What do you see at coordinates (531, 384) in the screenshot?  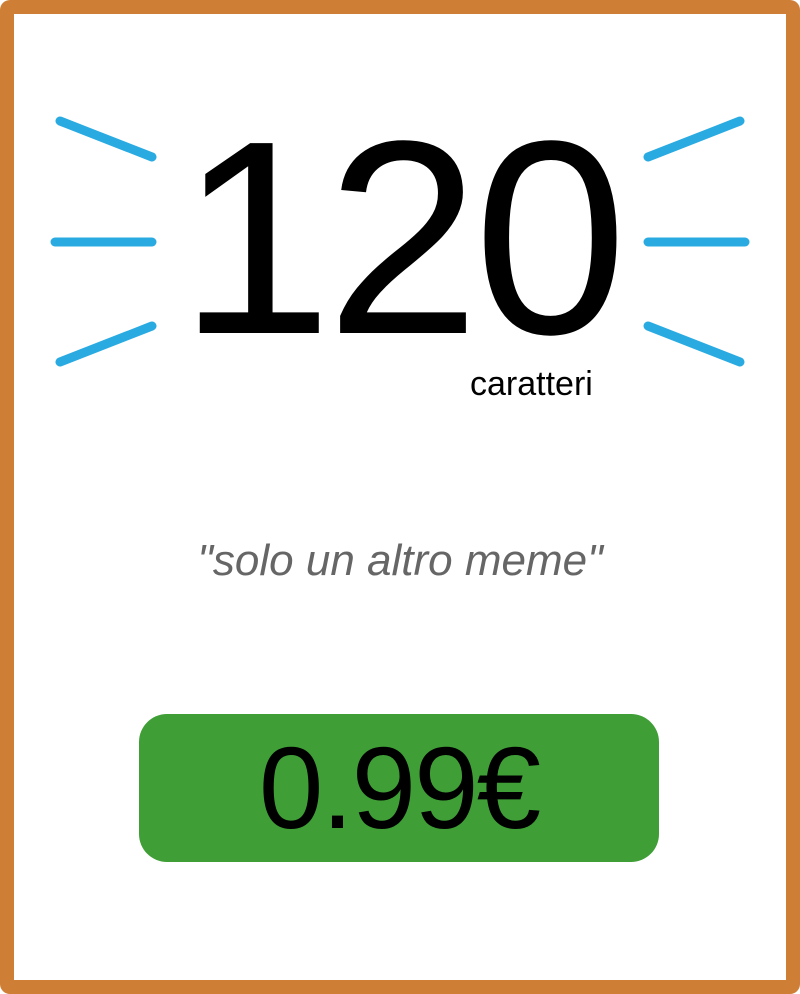 I see `character-count-unit: caratteri` at bounding box center [531, 384].